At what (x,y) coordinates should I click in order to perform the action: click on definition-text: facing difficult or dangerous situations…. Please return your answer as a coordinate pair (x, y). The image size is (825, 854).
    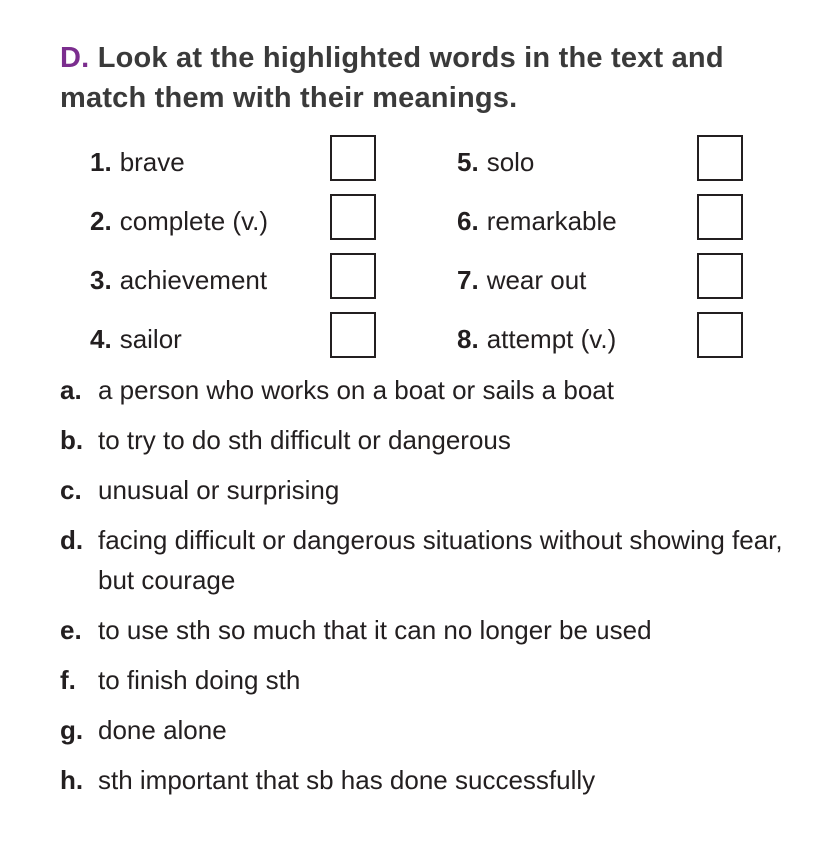
    Looking at the image, I should click on (440, 560).